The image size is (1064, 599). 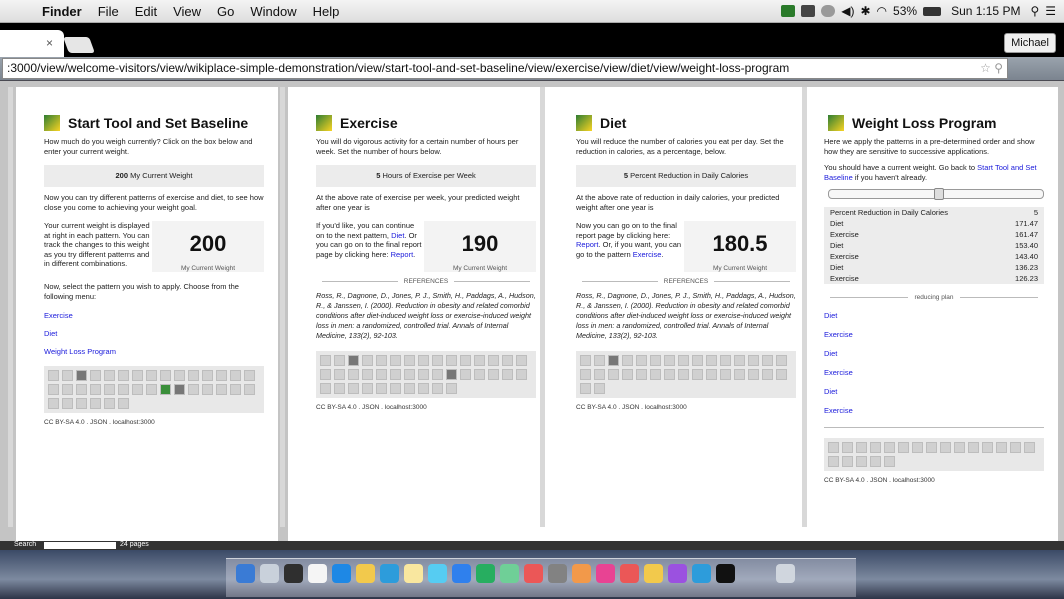 What do you see at coordinates (629, 573) in the screenshot?
I see `music-icon` at bounding box center [629, 573].